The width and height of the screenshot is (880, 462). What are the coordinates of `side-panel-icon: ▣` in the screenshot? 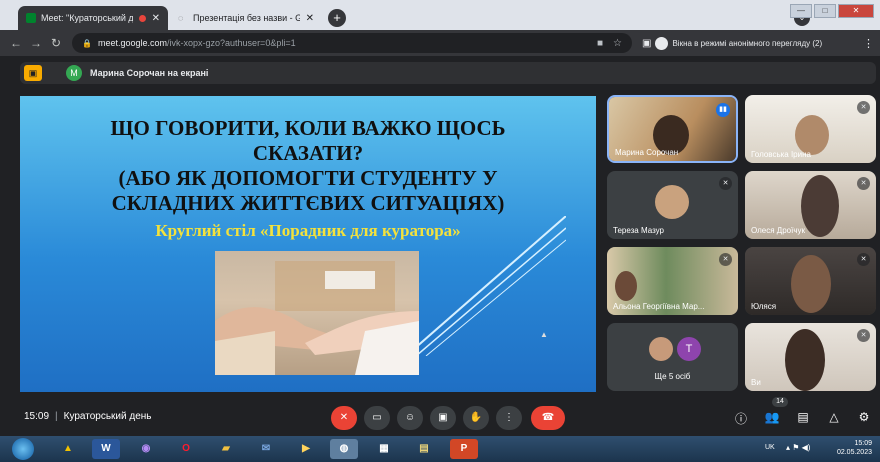 It's located at (646, 43).